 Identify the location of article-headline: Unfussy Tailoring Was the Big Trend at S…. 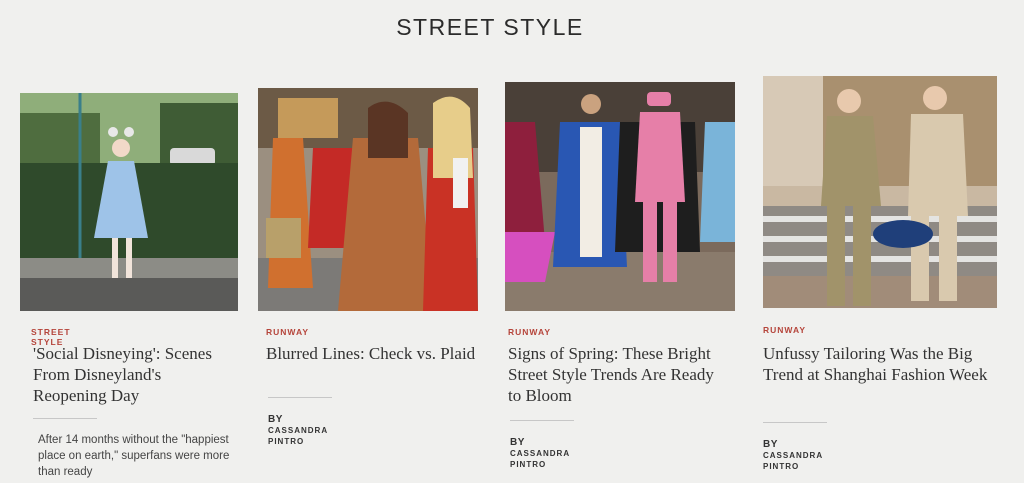
(875, 364).